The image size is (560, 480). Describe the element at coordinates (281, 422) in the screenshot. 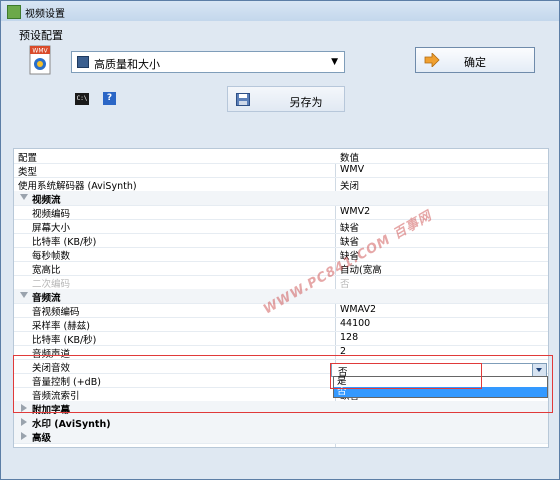

I see `grid-section: 水印 (AviSynth)` at that location.